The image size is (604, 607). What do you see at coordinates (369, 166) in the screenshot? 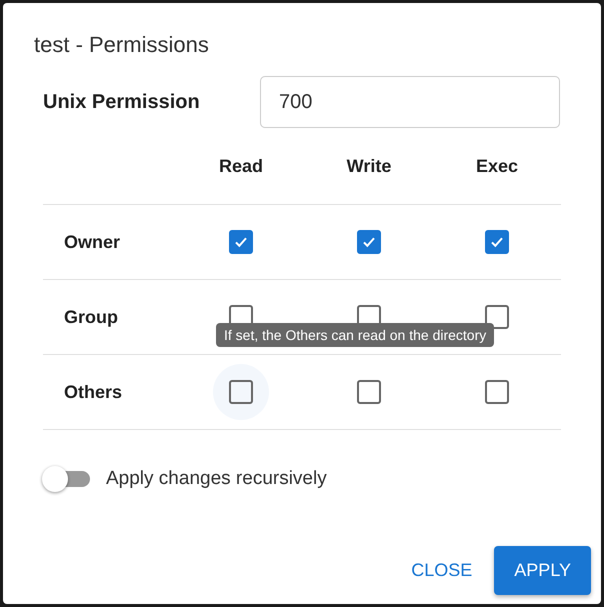
I see `column-header: Write` at bounding box center [369, 166].